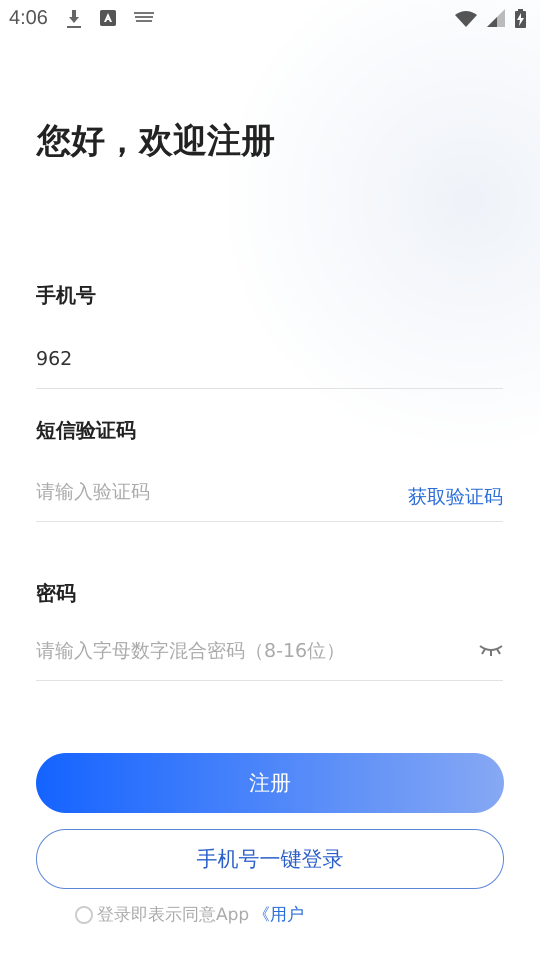 The image size is (540, 960). What do you see at coordinates (278, 914) in the screenshot?
I see `agreement-link: 《用户` at bounding box center [278, 914].